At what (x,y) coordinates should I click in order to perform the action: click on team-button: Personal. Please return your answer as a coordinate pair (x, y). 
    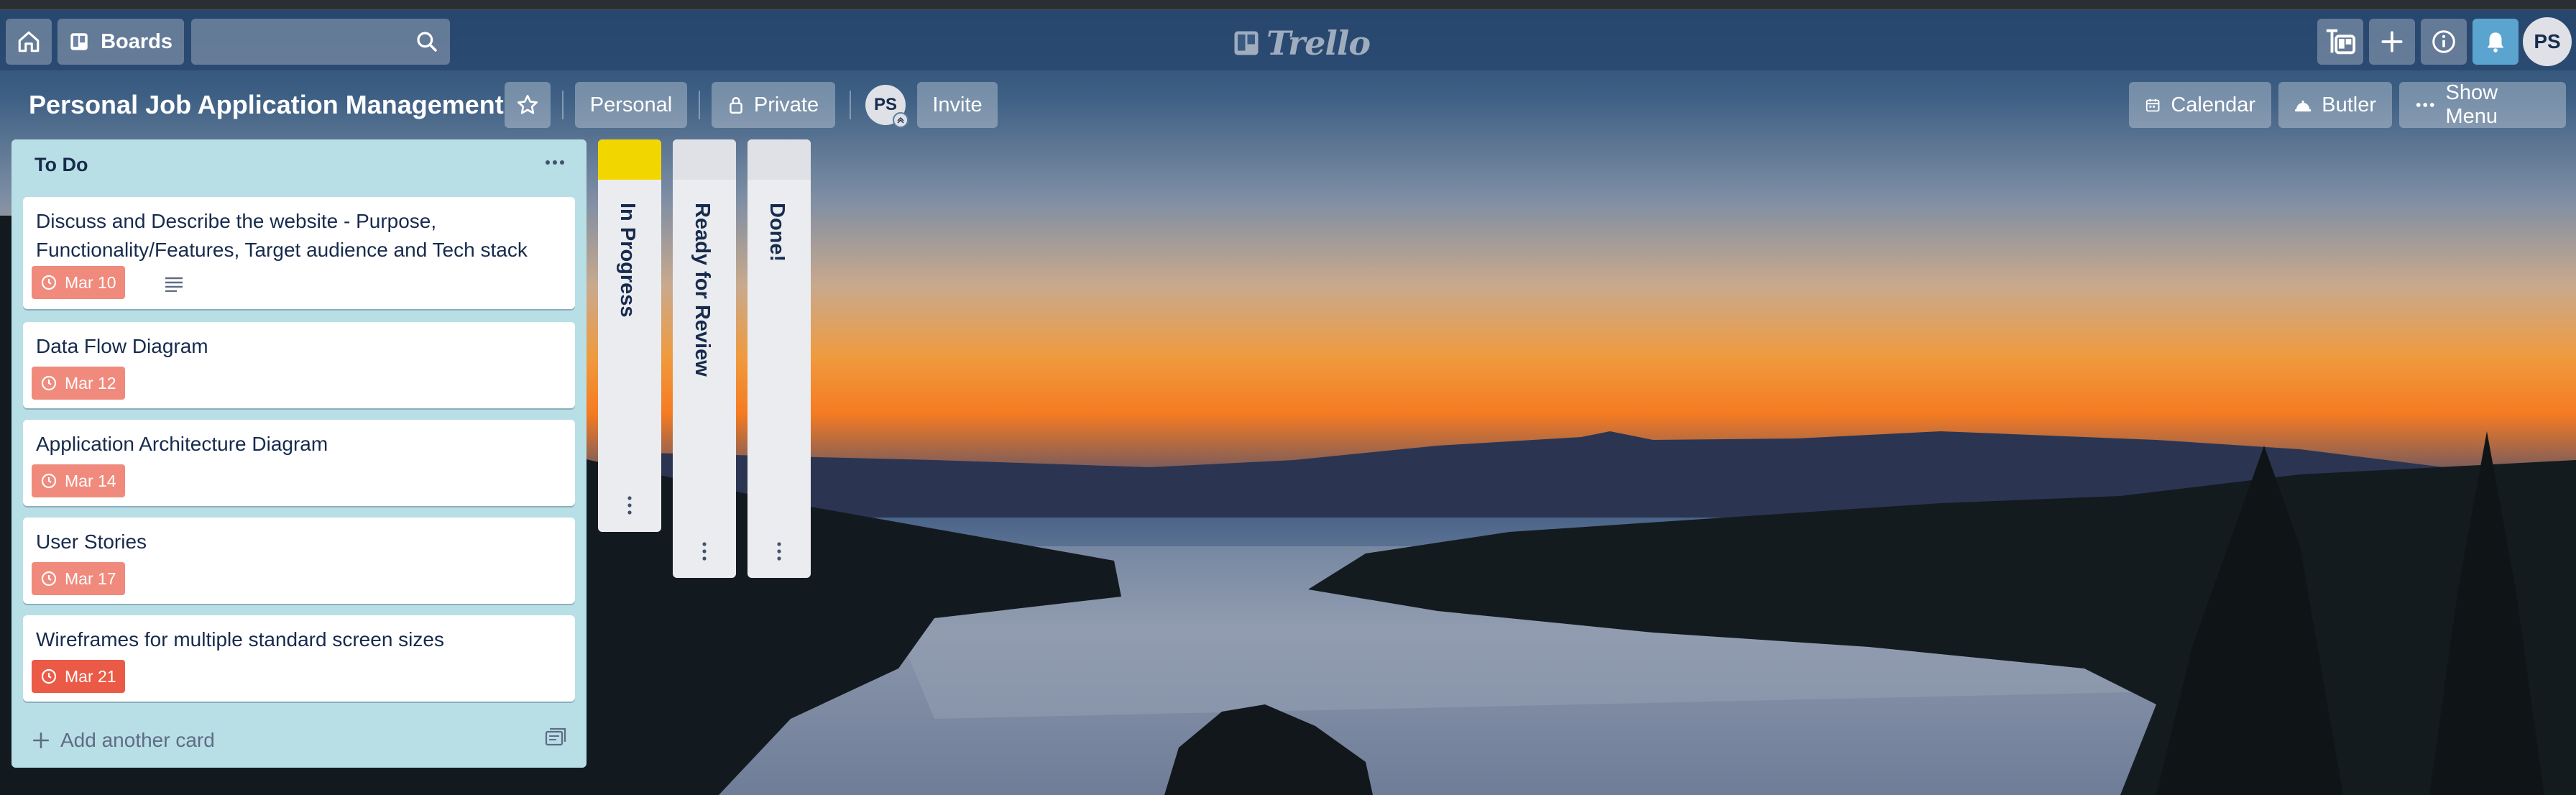
    Looking at the image, I should click on (631, 105).